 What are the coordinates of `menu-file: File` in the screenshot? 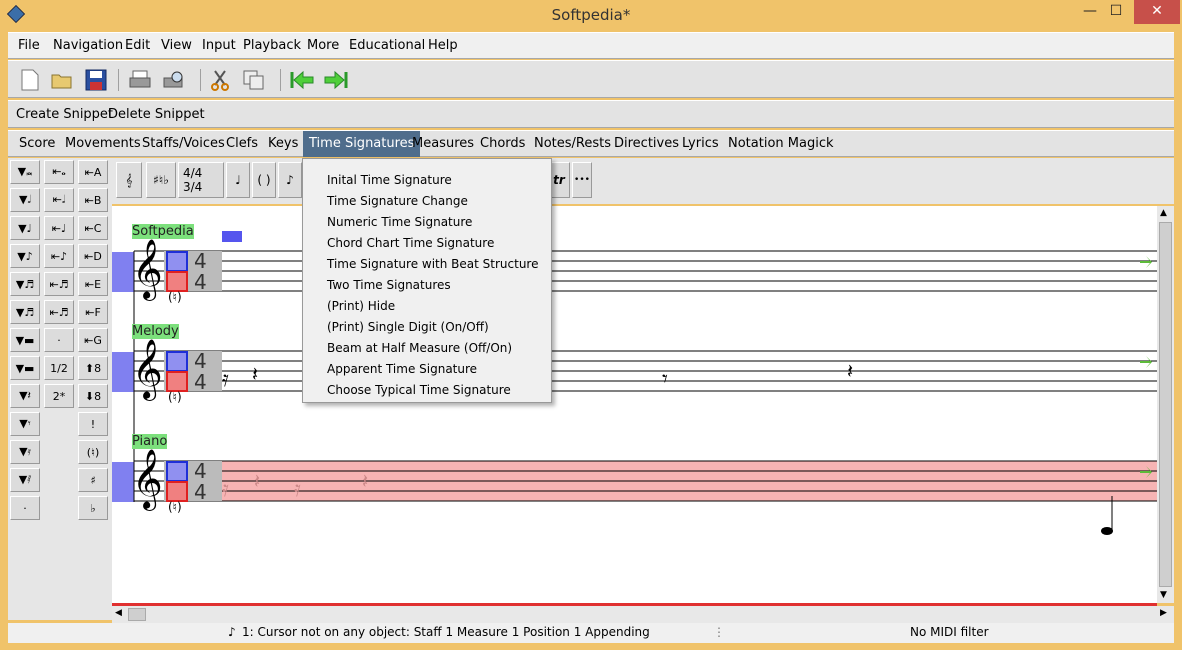 It's located at (29, 45).